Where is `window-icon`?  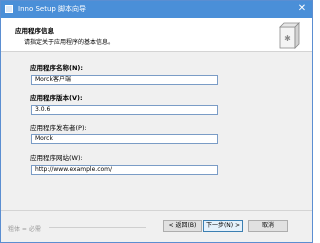 window-icon is located at coordinates (9, 9).